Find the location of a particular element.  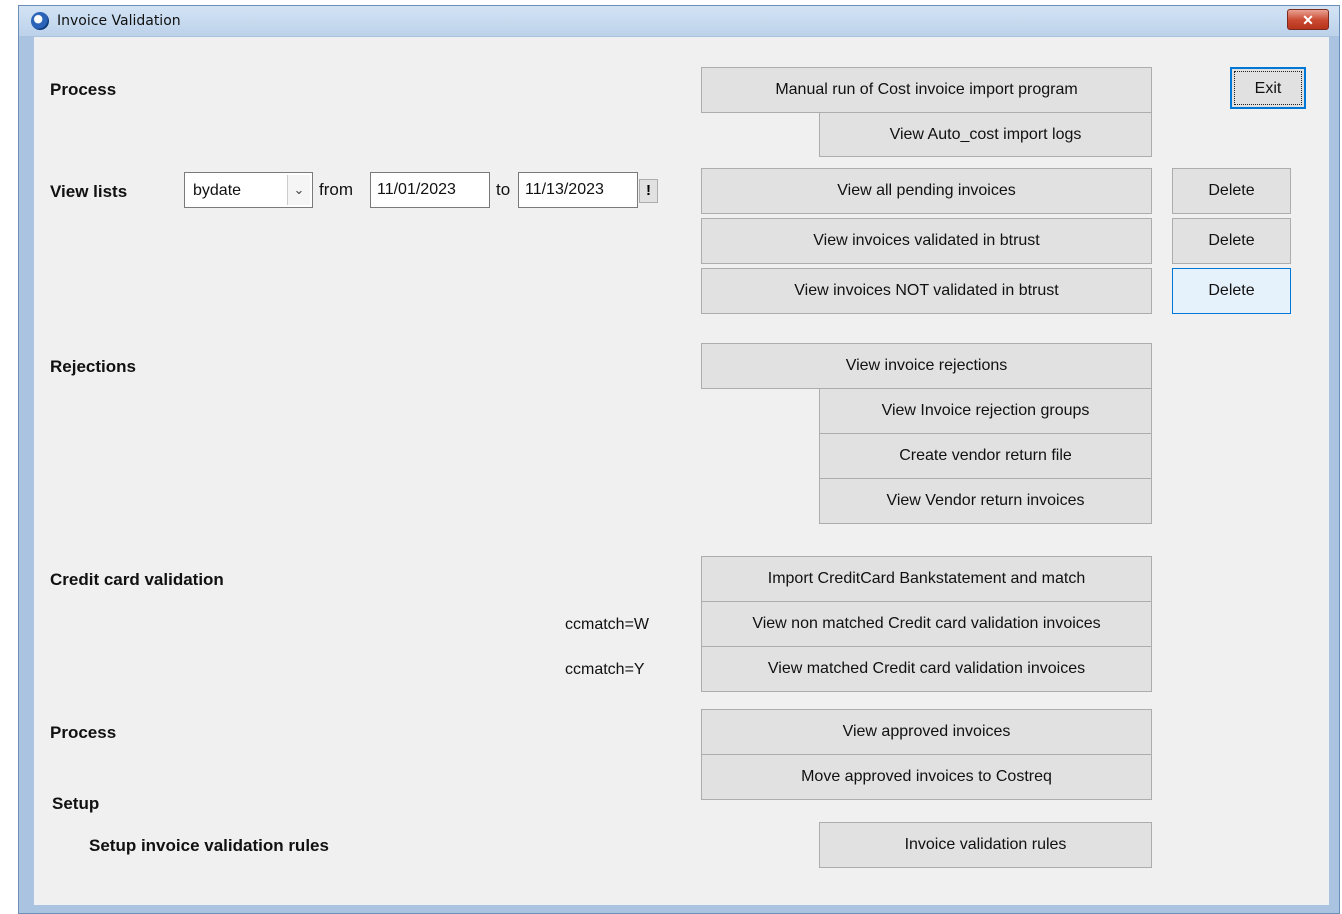

delete-validated-button: Delete is located at coordinates (1231, 241).